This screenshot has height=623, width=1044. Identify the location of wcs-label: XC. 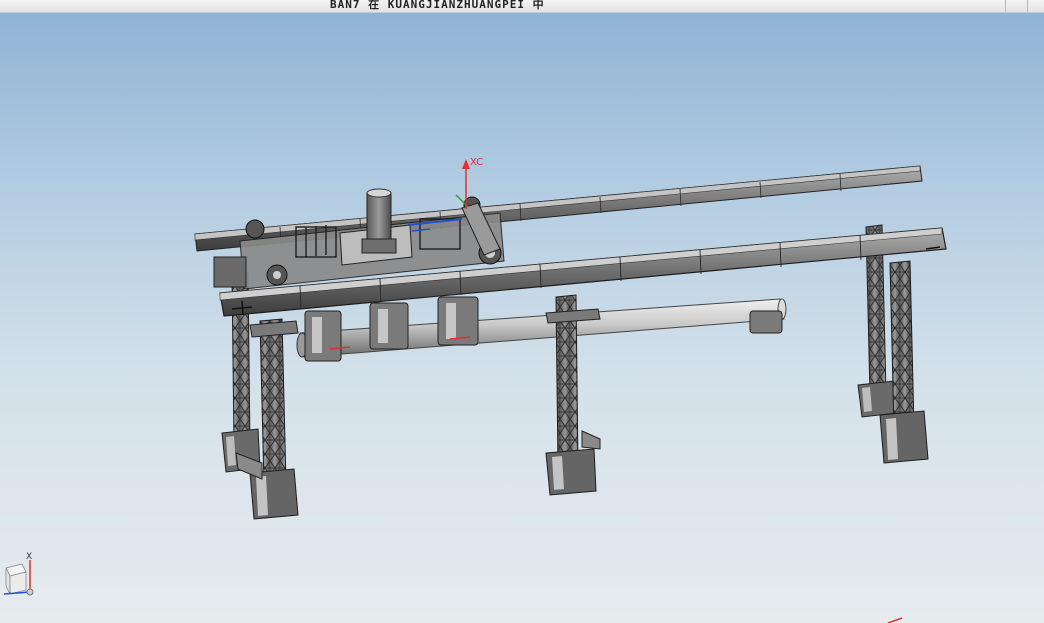
(476, 162).